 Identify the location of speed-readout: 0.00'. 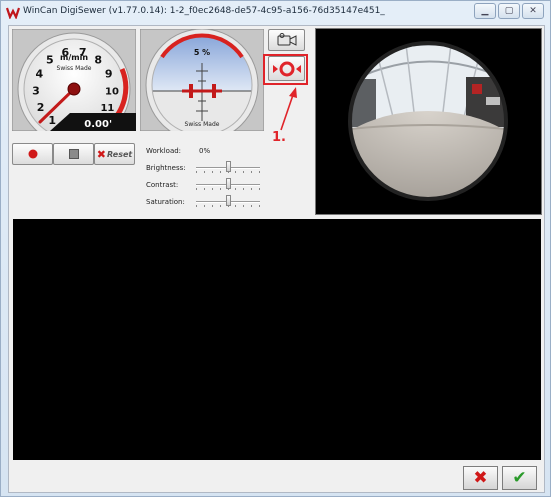
(98, 124).